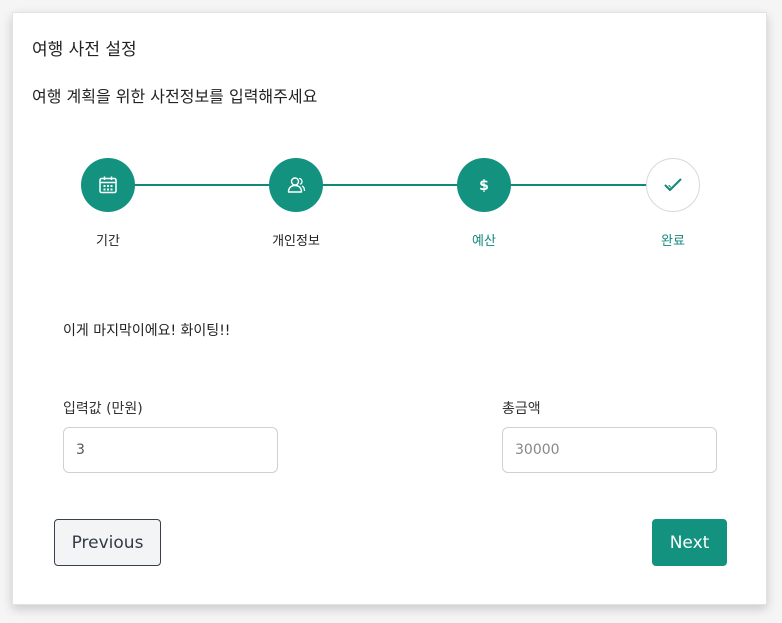 This screenshot has width=782, height=623. I want to click on step-4-label: 완료, so click(673, 241).